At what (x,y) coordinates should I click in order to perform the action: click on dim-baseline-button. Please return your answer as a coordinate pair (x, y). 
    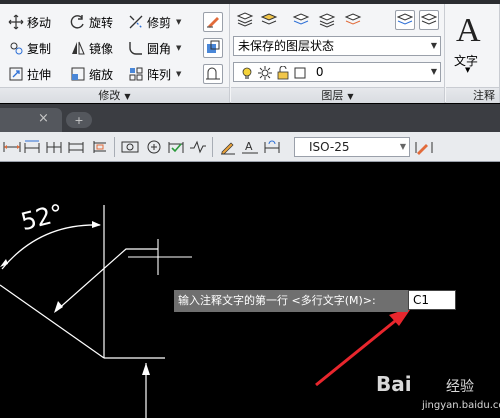
    Looking at the image, I should click on (54, 147).